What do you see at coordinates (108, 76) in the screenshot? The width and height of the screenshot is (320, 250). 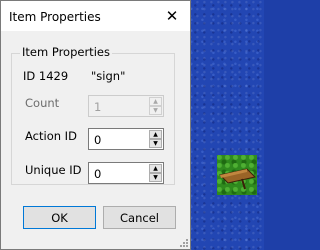 I see `item-name-label: "sign"` at bounding box center [108, 76].